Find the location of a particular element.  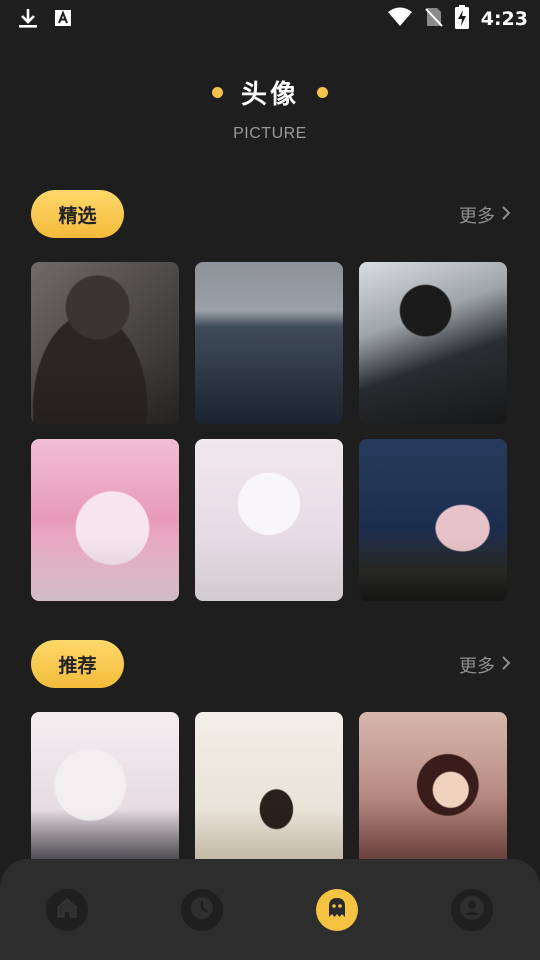

nav-history-button is located at coordinates (202, 910).